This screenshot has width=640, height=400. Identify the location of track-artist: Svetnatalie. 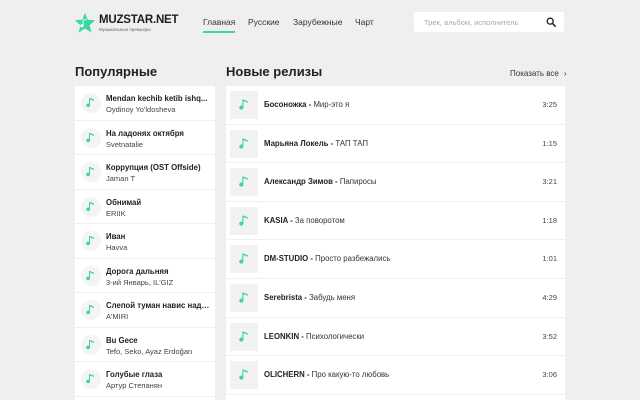
(125, 144).